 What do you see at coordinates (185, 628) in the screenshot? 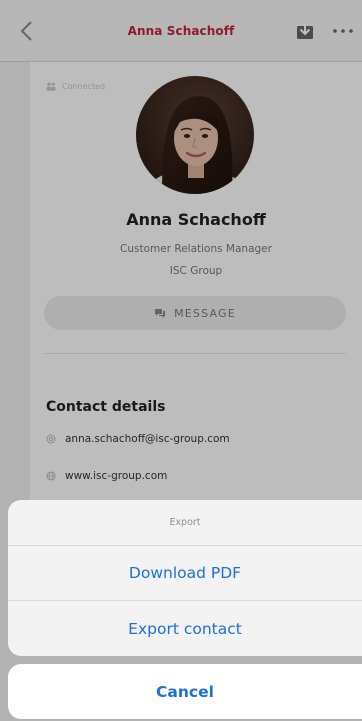
I see `export-contact-button: Export contact` at bounding box center [185, 628].